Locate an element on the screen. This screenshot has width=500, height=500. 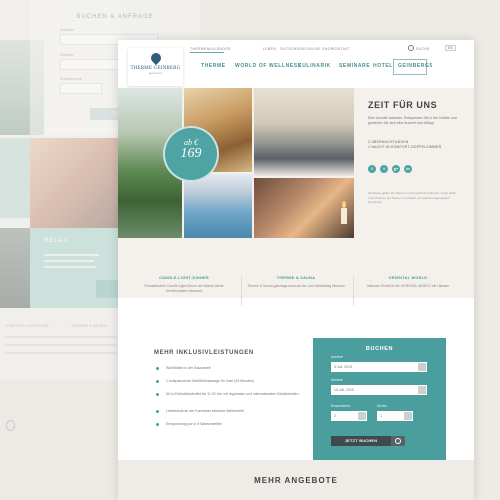
offer-title: ZEIT FÜR UNS is located at coordinates (403, 105).